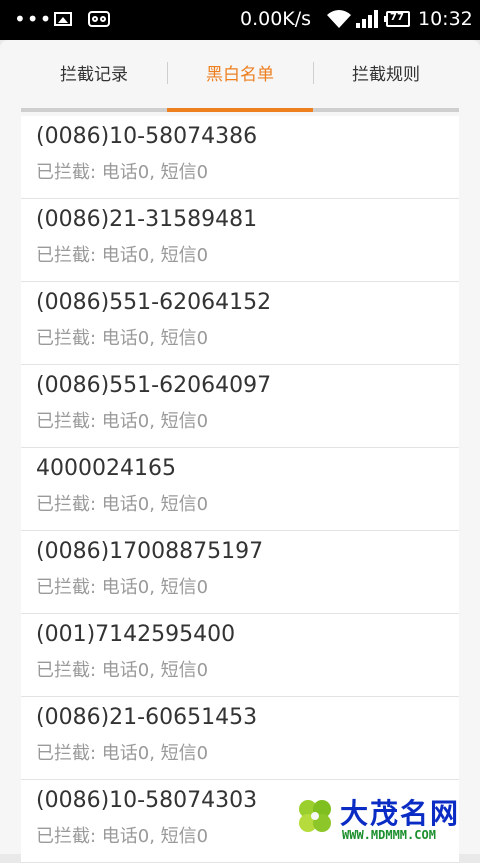  I want to click on notification-dots-icon: •••, so click(33, 19).